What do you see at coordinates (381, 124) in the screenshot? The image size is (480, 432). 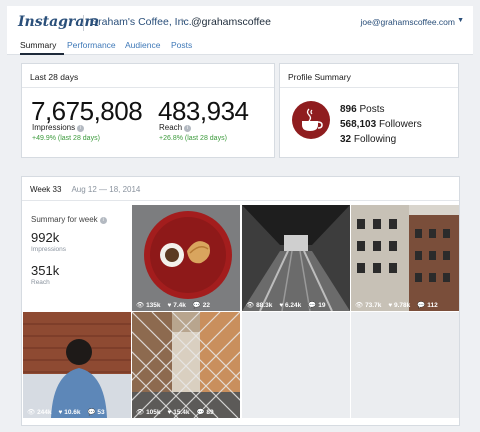 I see `followers-count: 568,103 Followers` at bounding box center [381, 124].